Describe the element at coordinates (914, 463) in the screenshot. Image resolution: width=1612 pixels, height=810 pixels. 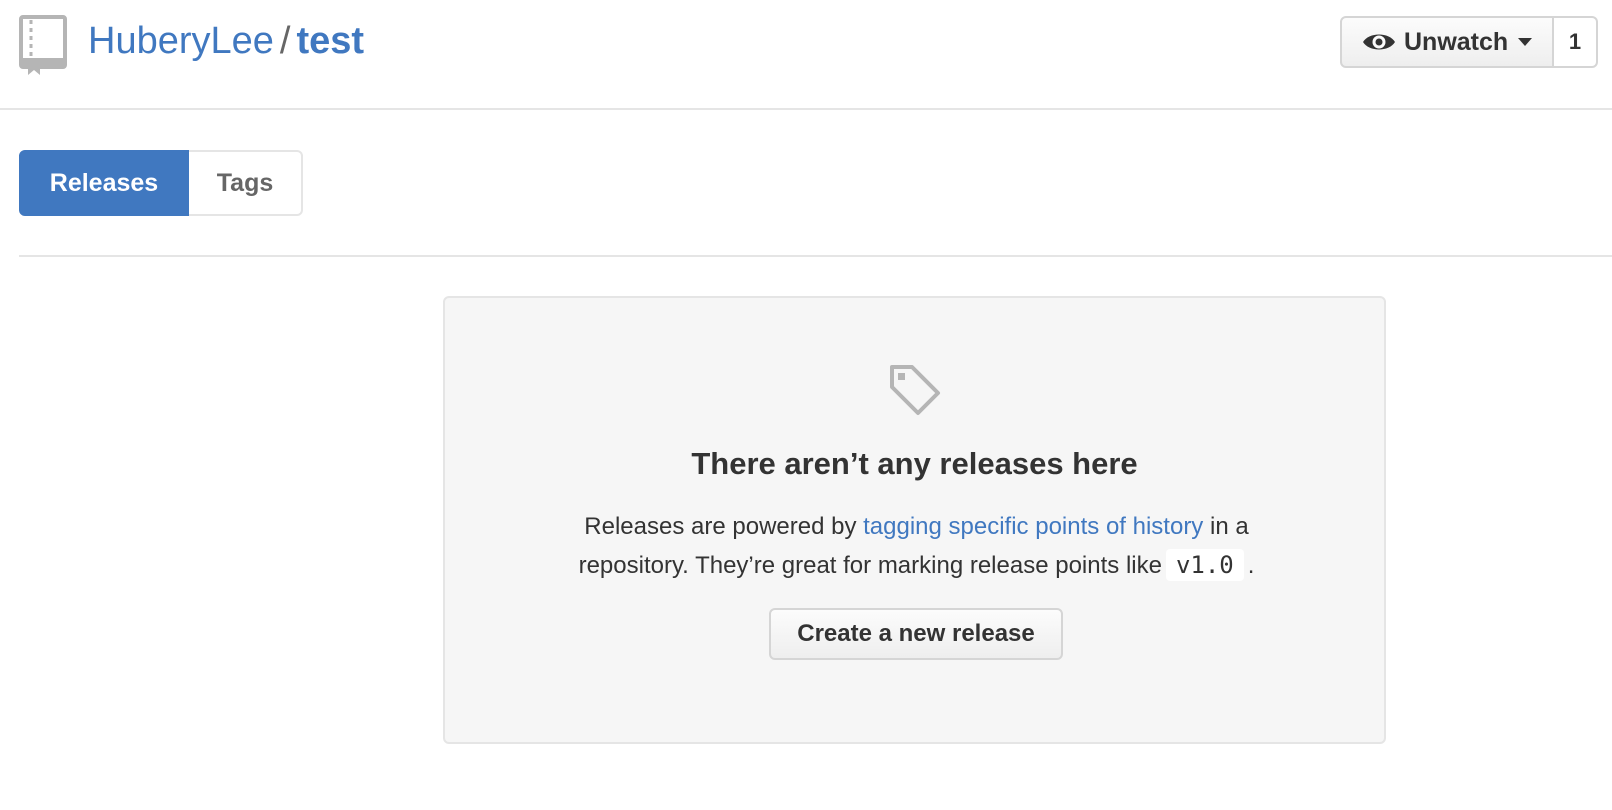
I see `blankslate-title: There aren’t any releases here` at that location.